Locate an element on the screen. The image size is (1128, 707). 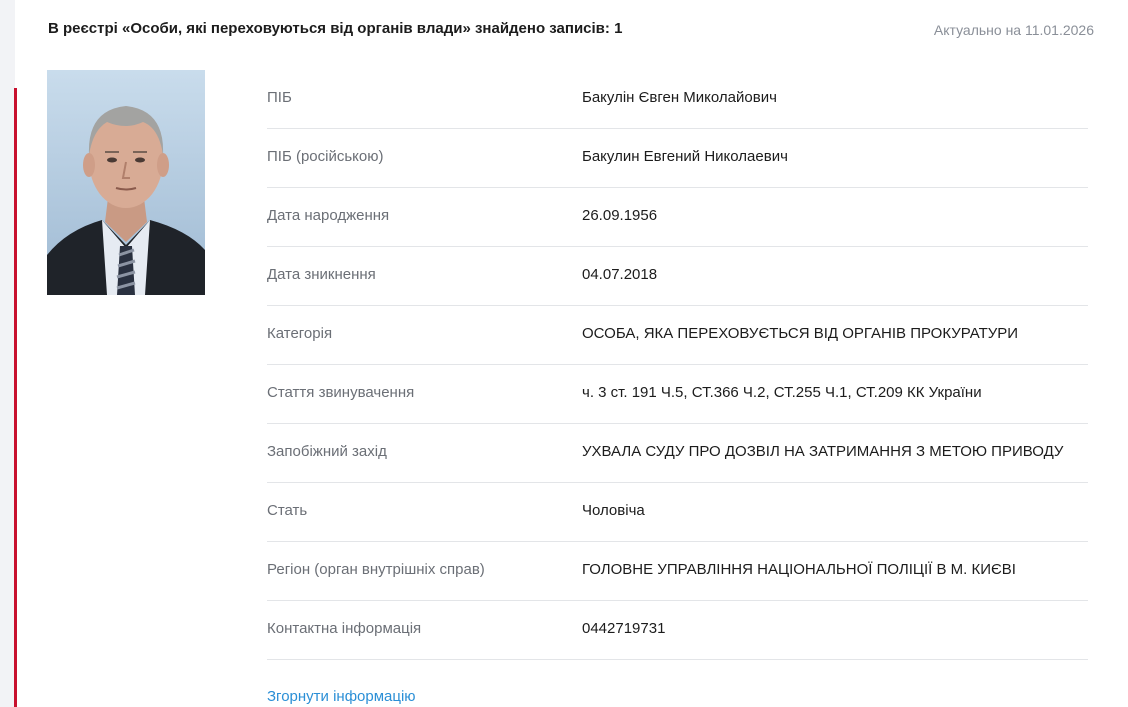
collapse-info-link: Згорнути інформацію is located at coordinates (341, 696).